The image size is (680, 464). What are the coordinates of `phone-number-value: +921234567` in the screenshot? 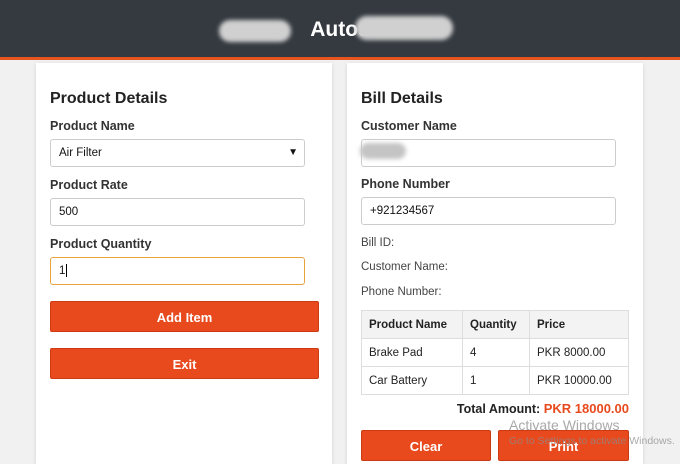 It's located at (402, 211).